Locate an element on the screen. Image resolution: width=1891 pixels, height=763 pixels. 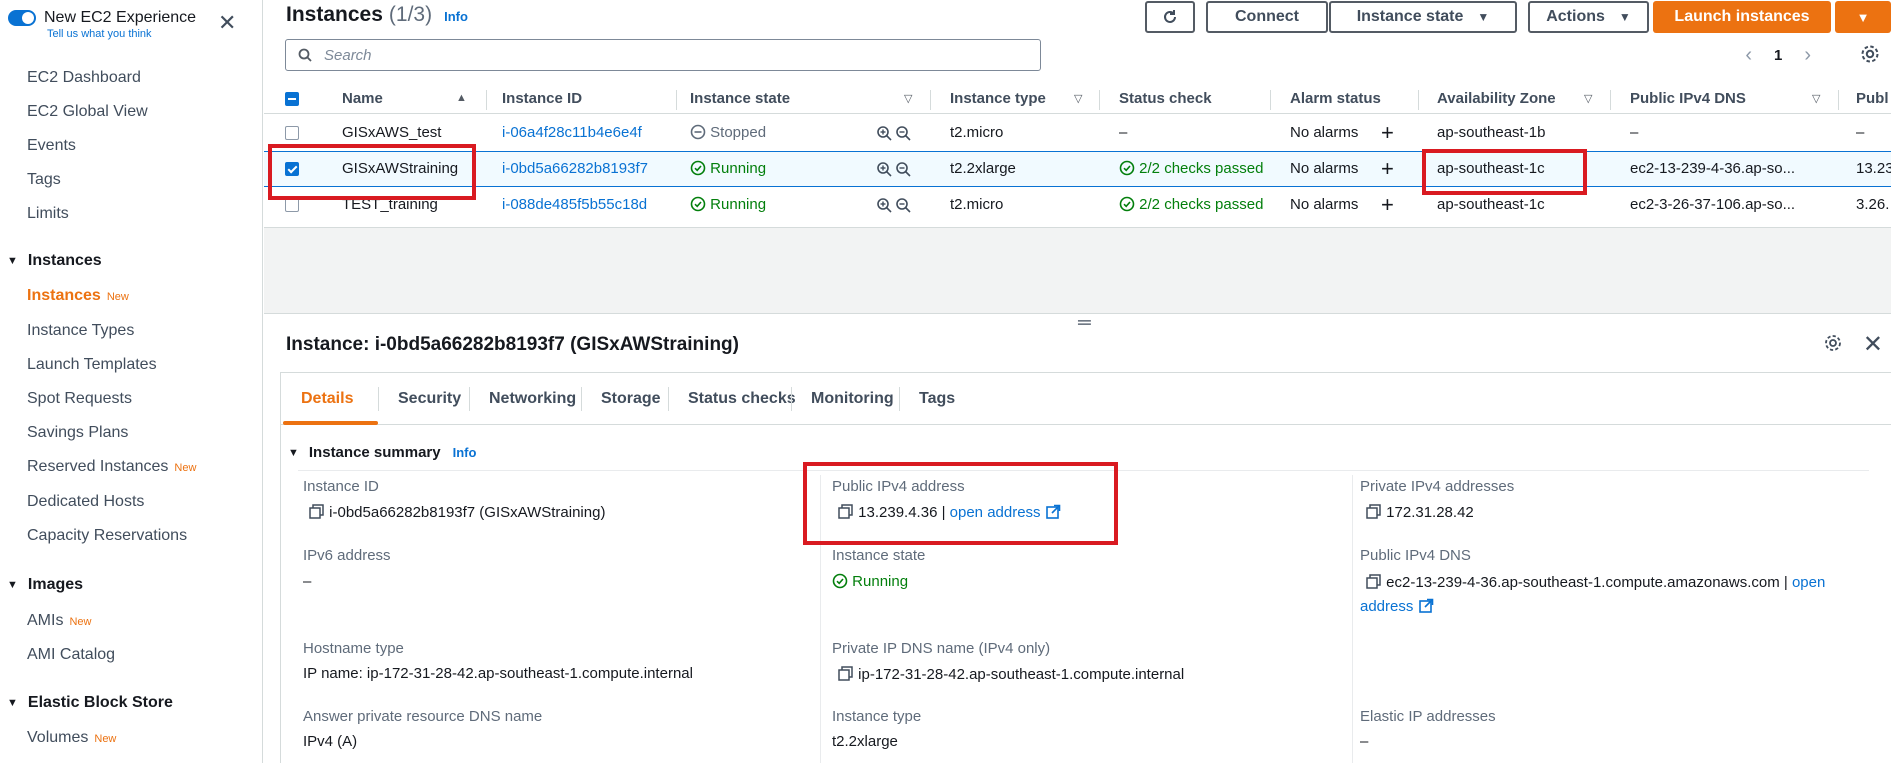
instance-id-value: i-0bd5a66282b8193f7 (GISxAWStraining) is located at coordinates (456, 512).